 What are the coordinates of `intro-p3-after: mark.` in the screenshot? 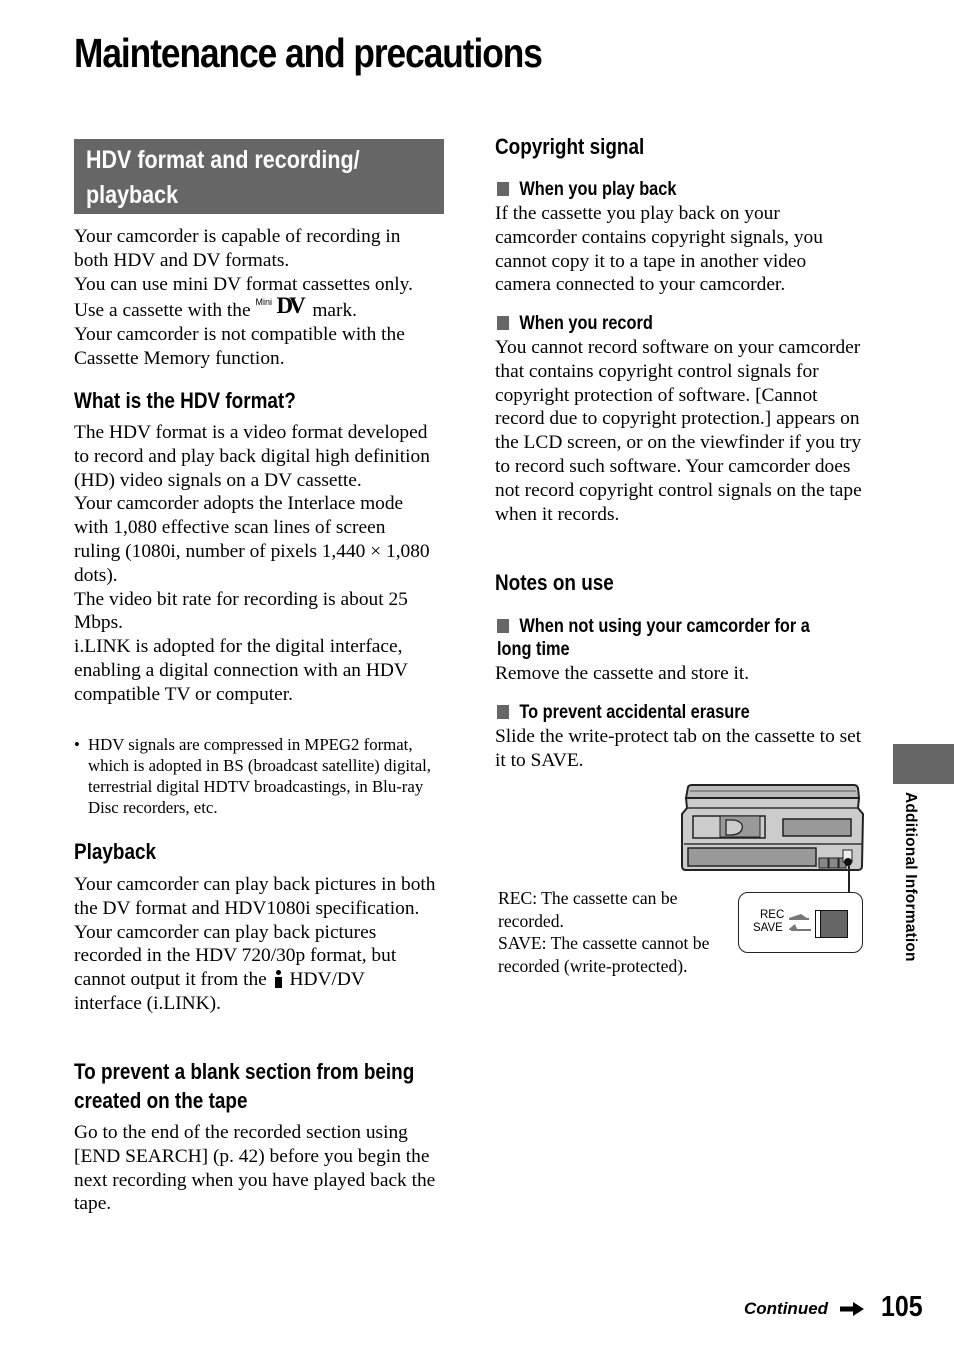 It's located at (335, 311).